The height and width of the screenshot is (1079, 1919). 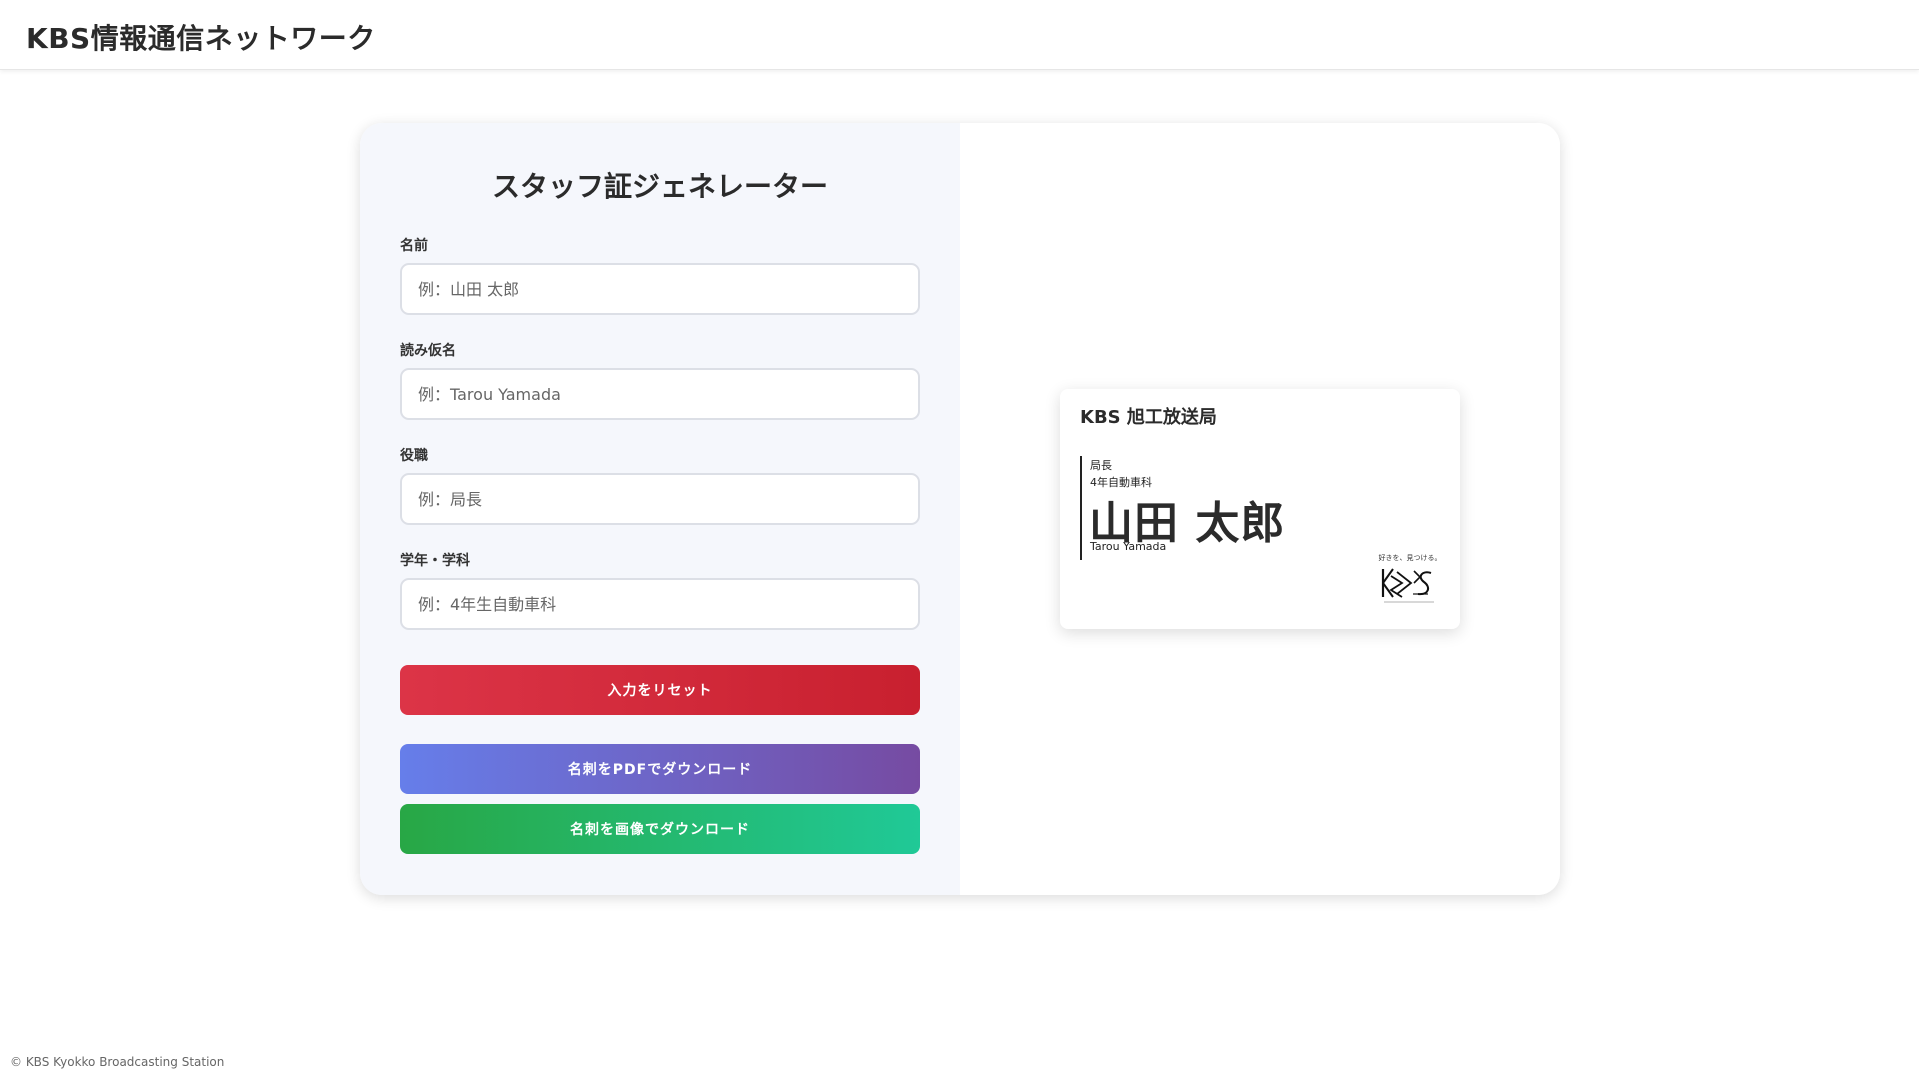 I want to click on reading-input, so click(x=660, y=394).